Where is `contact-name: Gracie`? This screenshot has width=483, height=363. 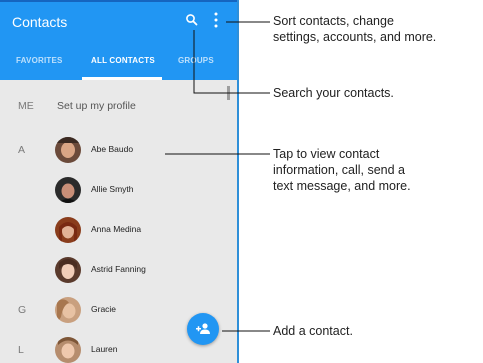 contact-name: Gracie is located at coordinates (104, 309).